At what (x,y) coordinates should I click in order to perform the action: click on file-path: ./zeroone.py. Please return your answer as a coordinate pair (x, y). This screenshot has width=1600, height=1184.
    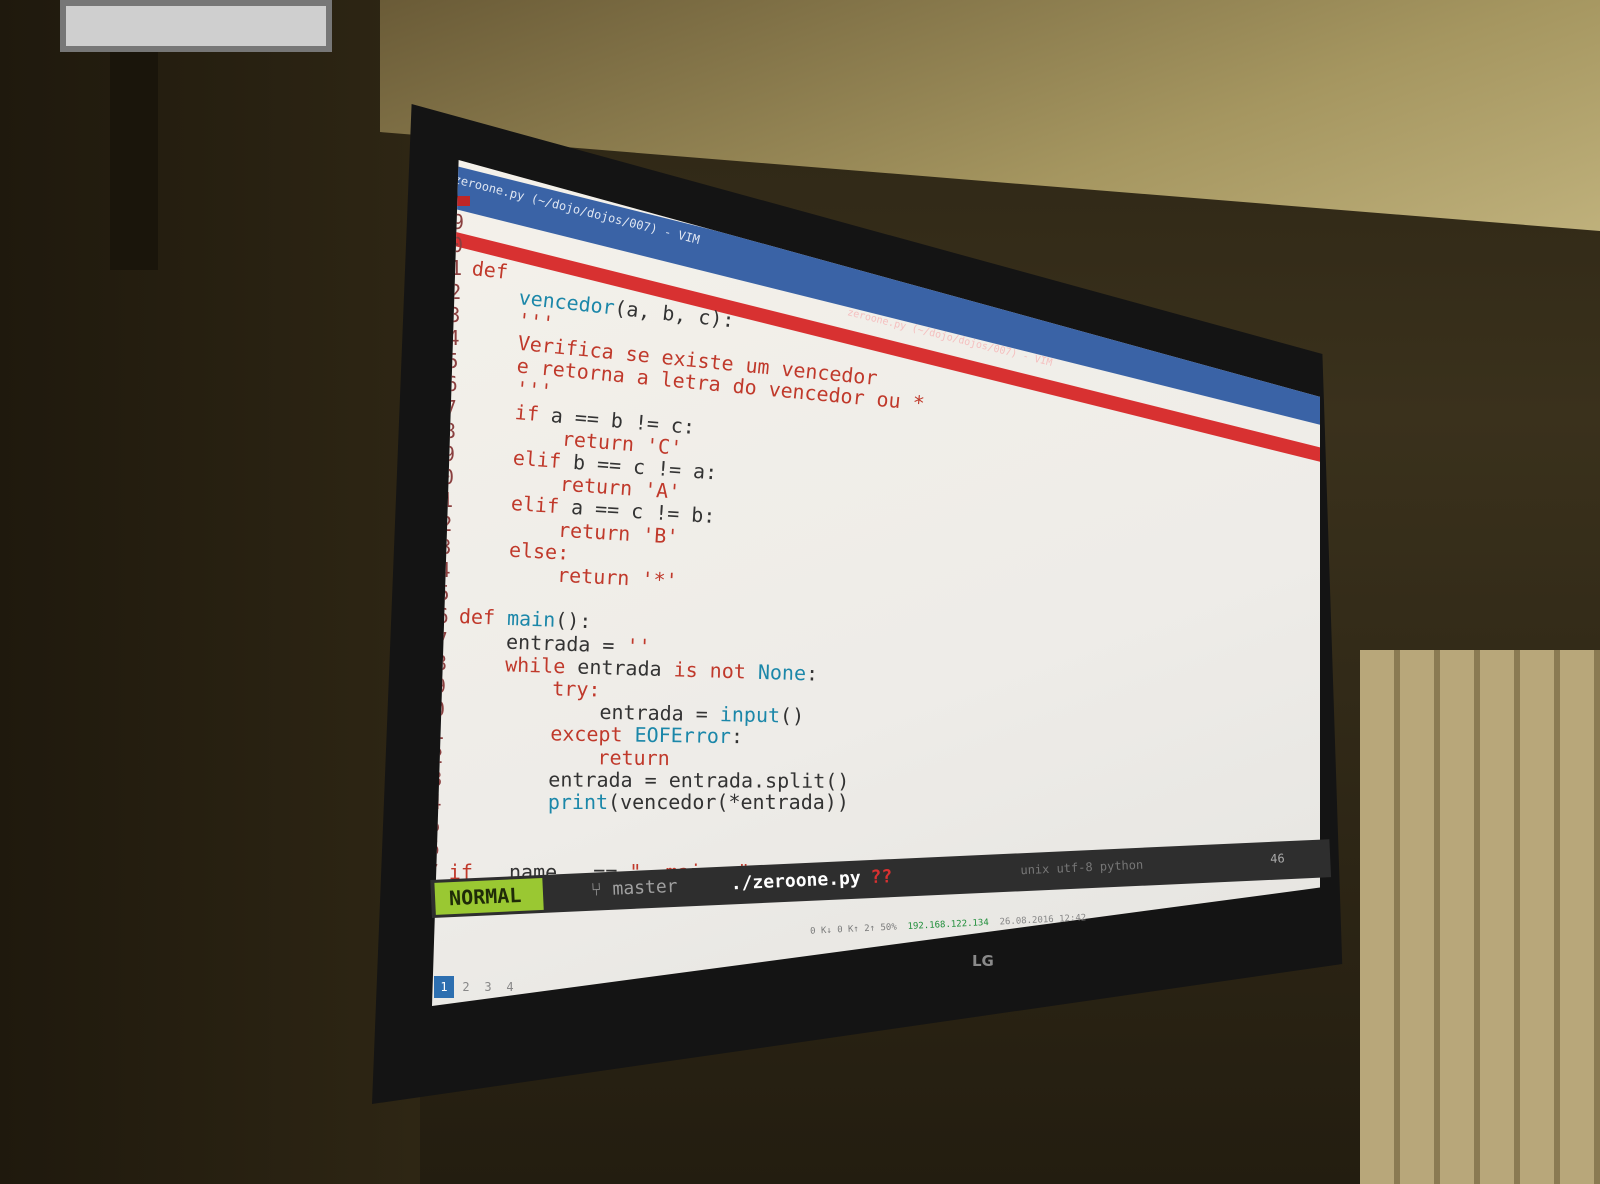
    Looking at the image, I should click on (796, 881).